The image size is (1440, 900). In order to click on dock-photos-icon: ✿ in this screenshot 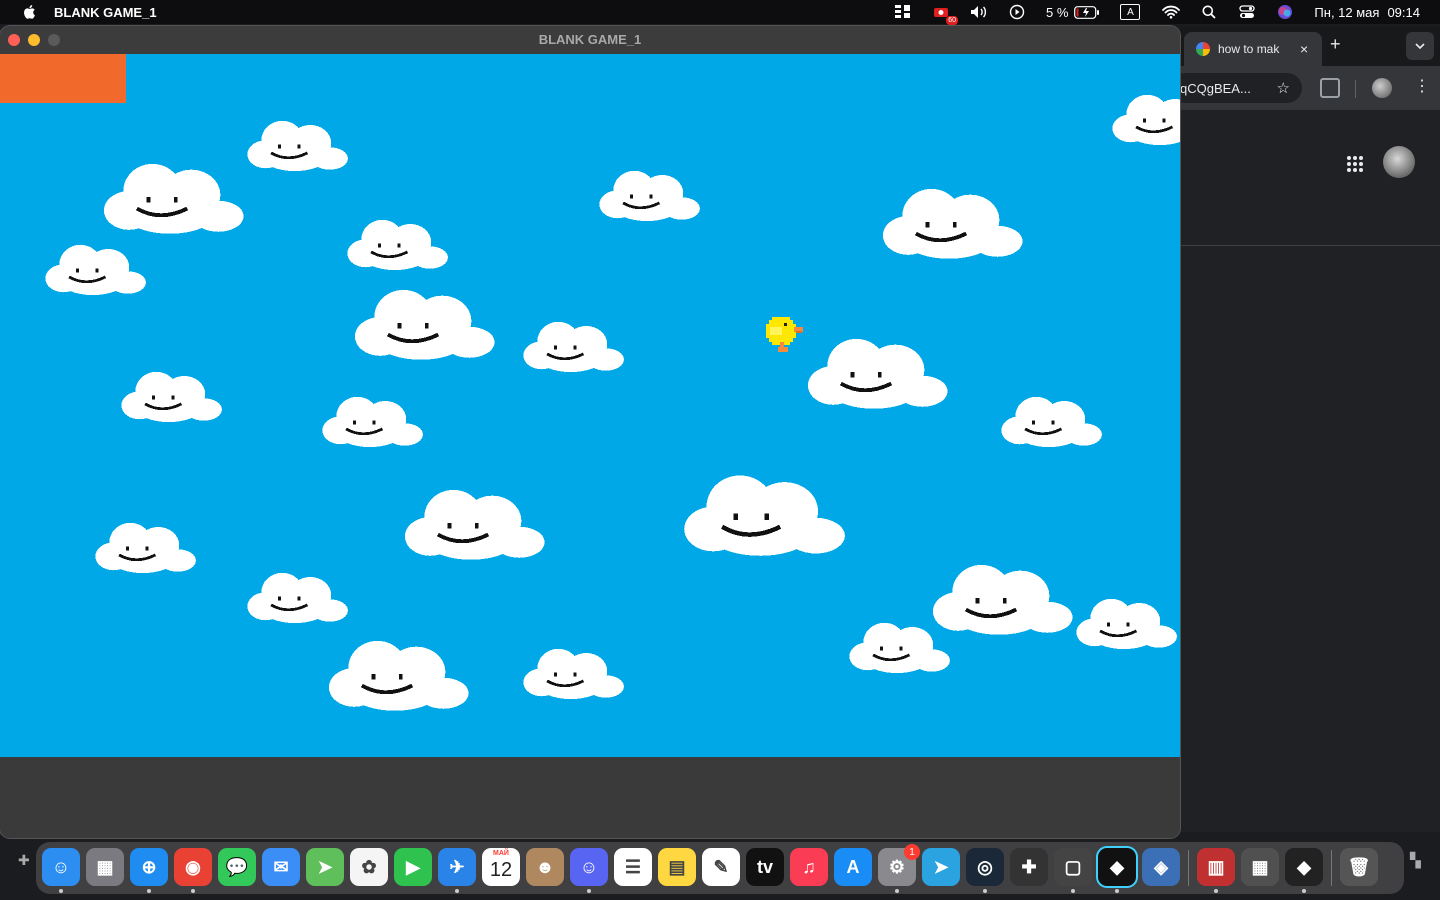, I will do `click(369, 867)`.